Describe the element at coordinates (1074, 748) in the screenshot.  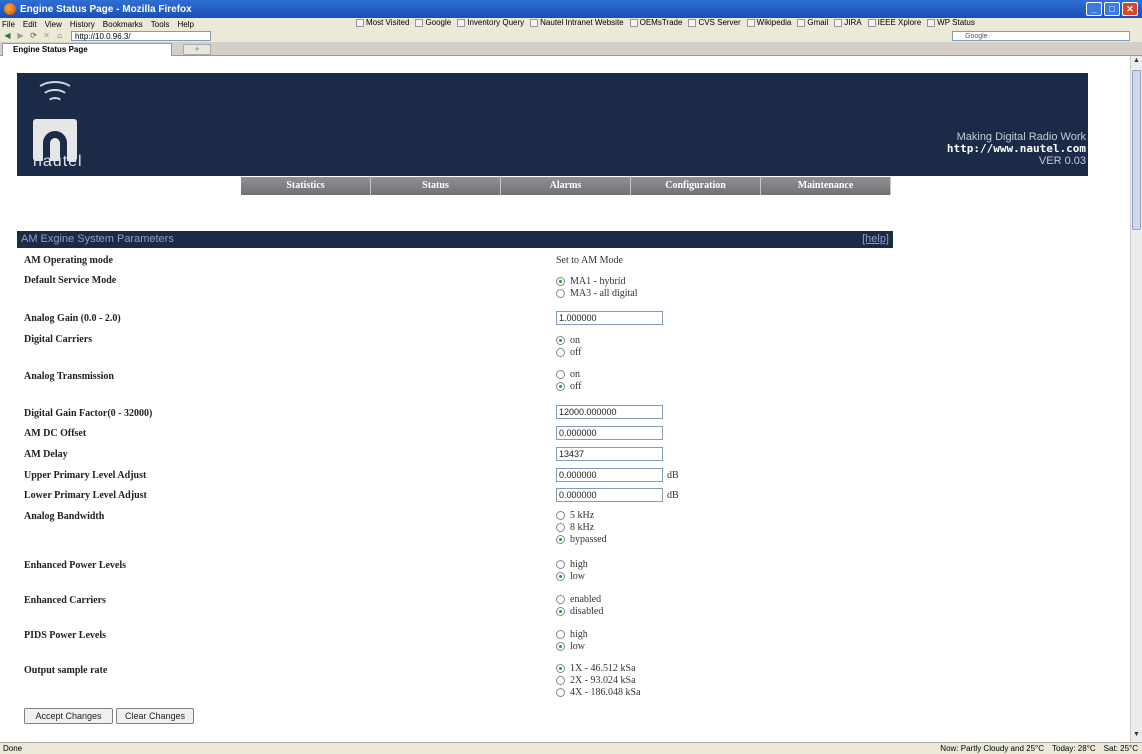
I see `weather-today: Today: 28°C` at that location.